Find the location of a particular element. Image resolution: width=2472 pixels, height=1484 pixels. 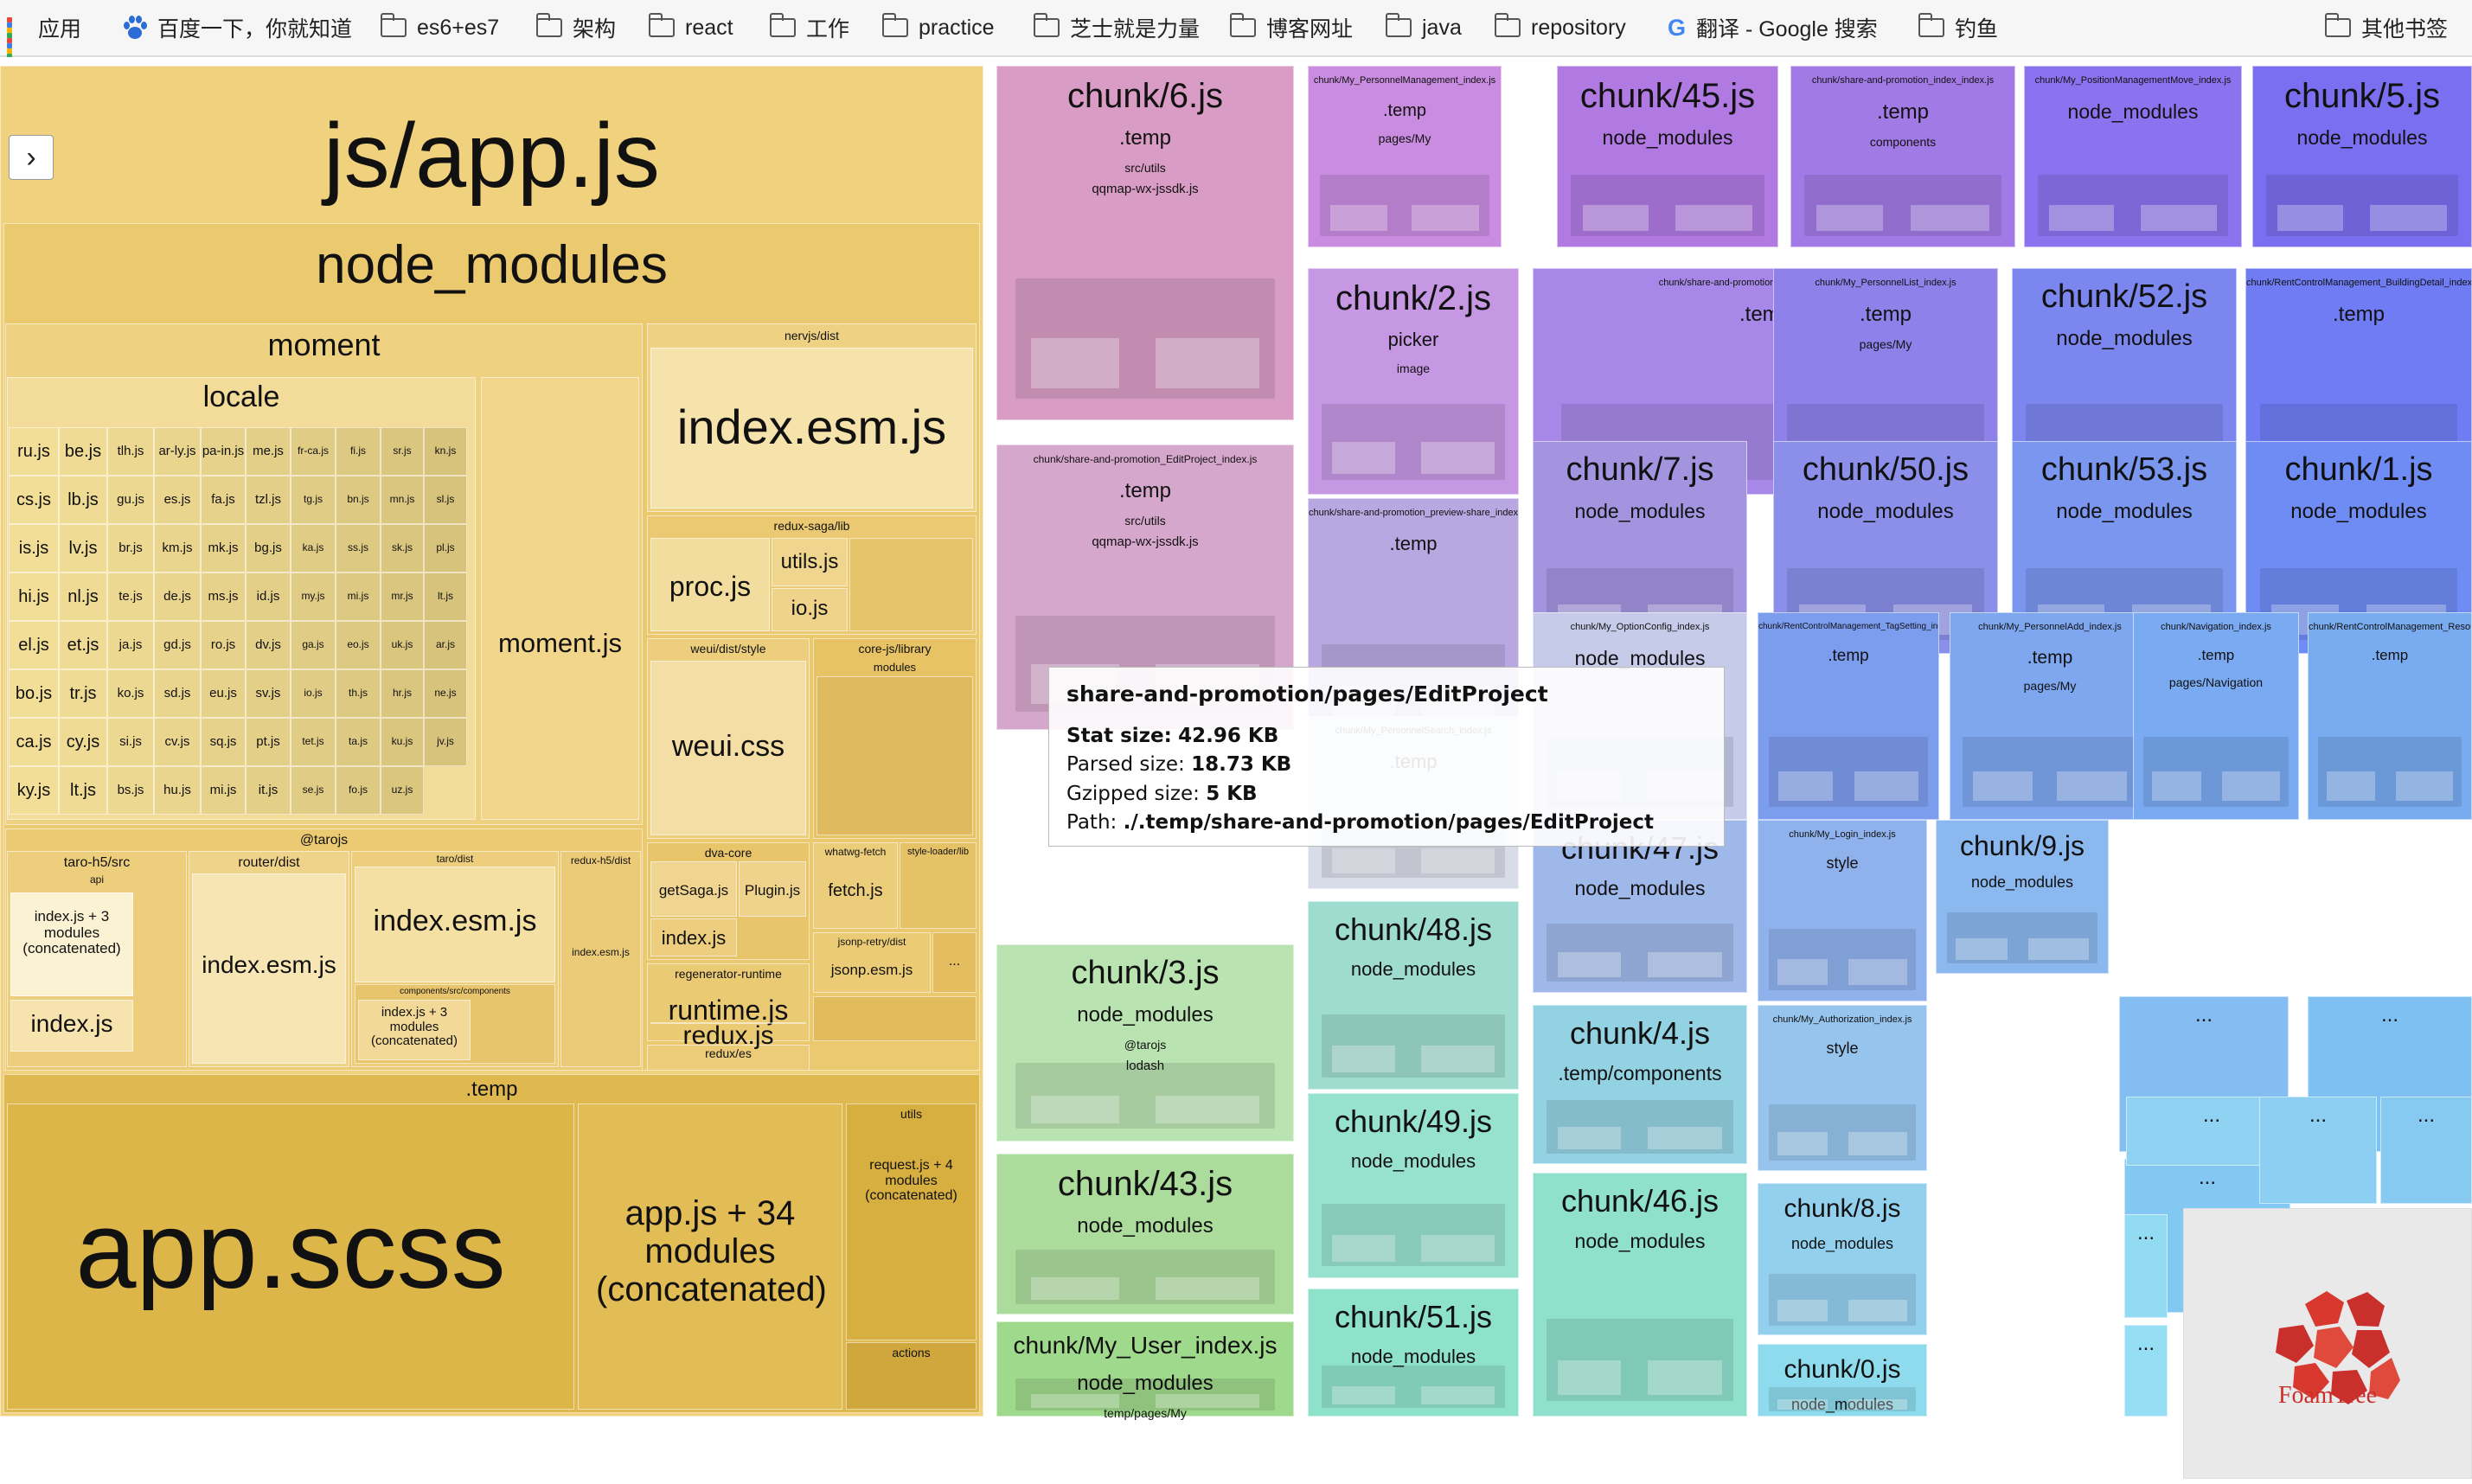

chunk-tile: chunk/5.js node_modules is located at coordinates (2362, 156).